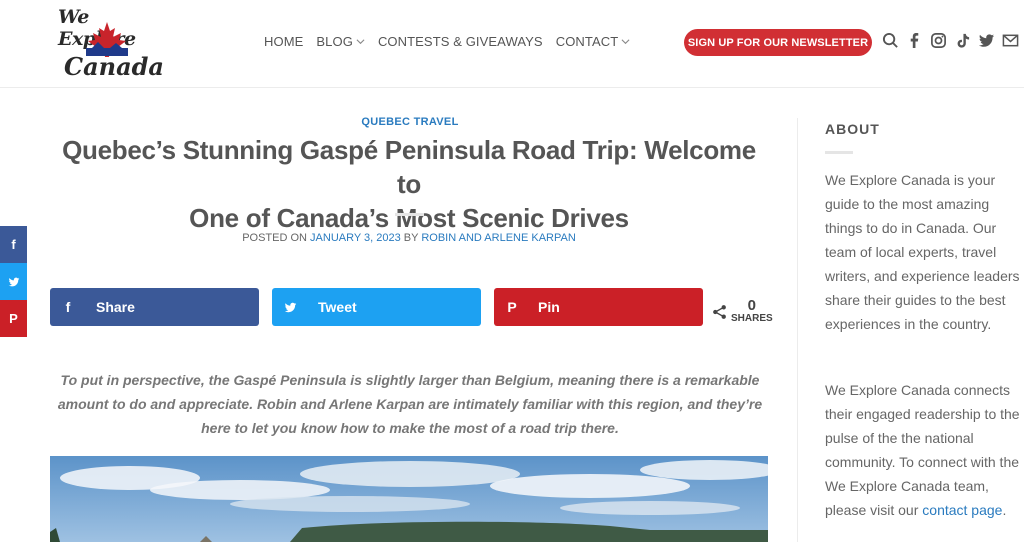  Describe the element at coordinates (914, 40) in the screenshot. I see `facebook-icon` at that location.